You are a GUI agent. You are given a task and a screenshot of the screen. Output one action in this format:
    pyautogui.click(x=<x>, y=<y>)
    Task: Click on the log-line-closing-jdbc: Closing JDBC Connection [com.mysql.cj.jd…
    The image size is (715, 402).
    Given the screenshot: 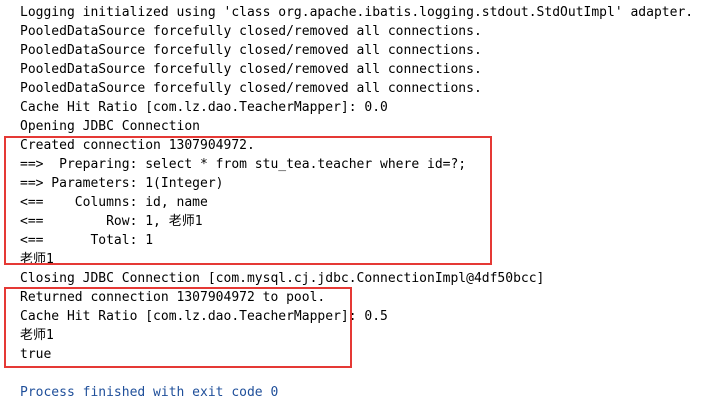 What is the action you would take?
    pyautogui.click(x=282, y=278)
    